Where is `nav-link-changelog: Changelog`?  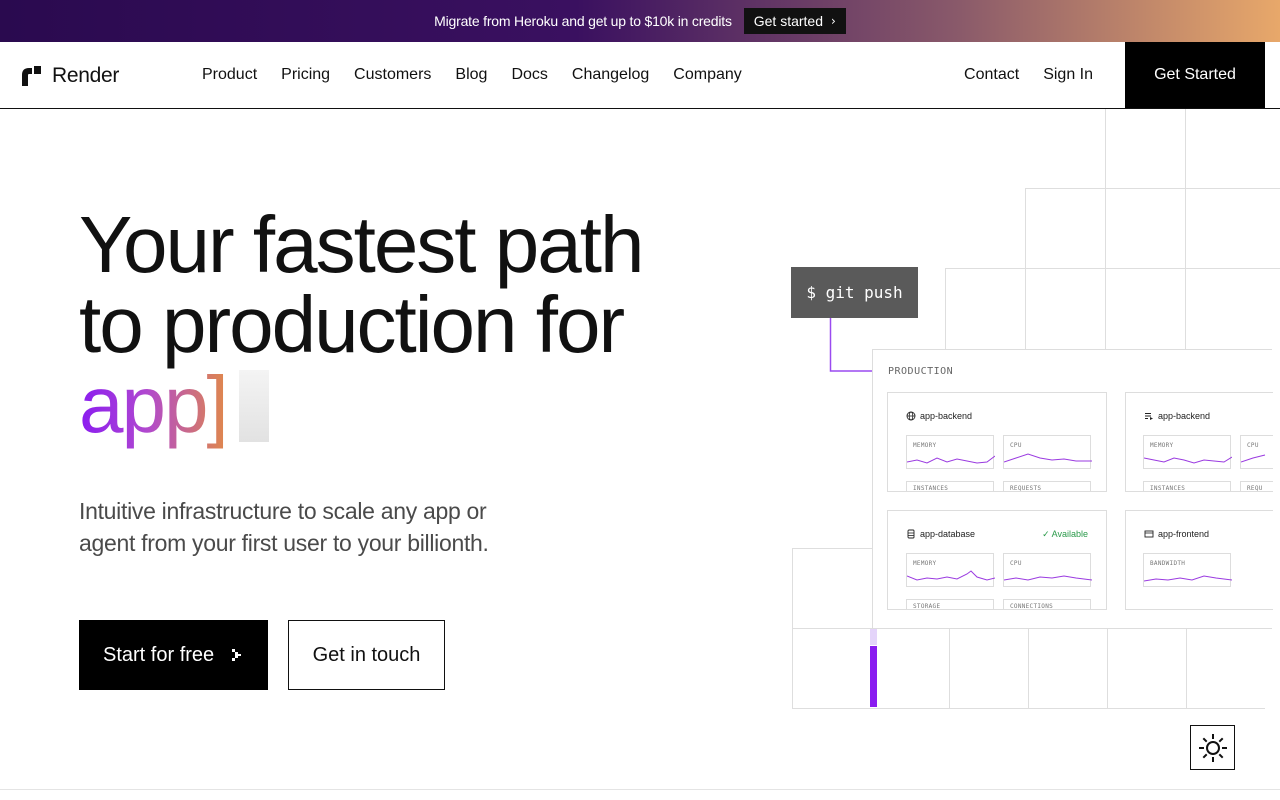
nav-link-changelog: Changelog is located at coordinates (610, 75).